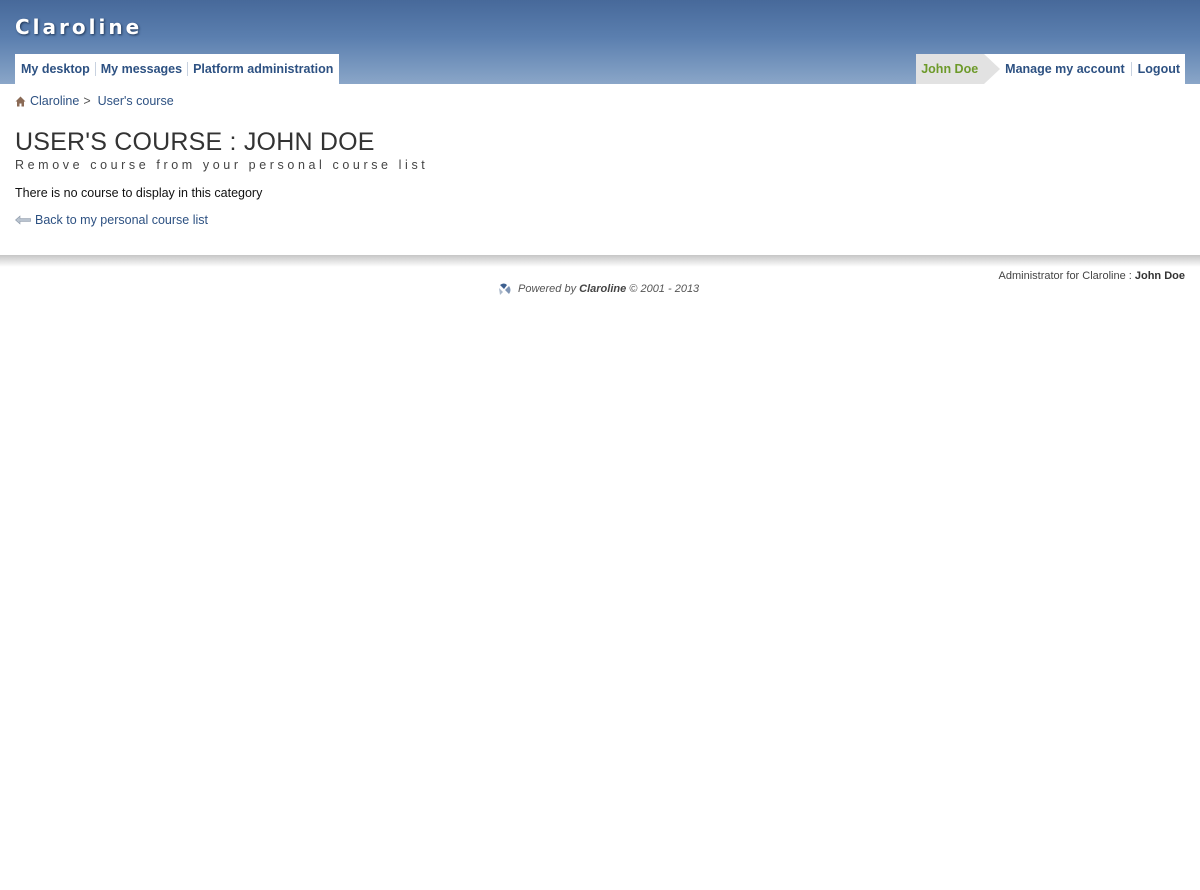  What do you see at coordinates (121, 220) in the screenshot?
I see `back-link-label: Back to my personal course list` at bounding box center [121, 220].